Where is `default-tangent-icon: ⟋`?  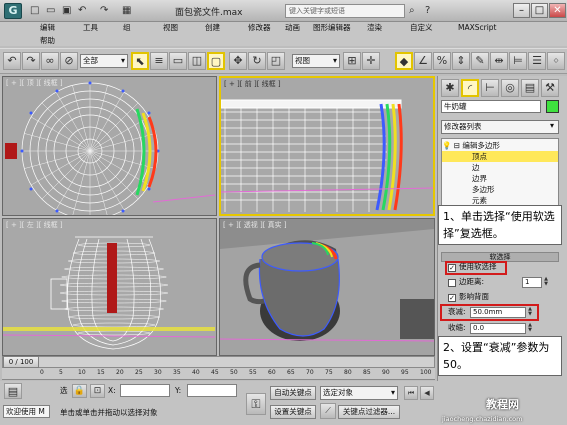 default-tangent-icon: ⟋ is located at coordinates (328, 411).